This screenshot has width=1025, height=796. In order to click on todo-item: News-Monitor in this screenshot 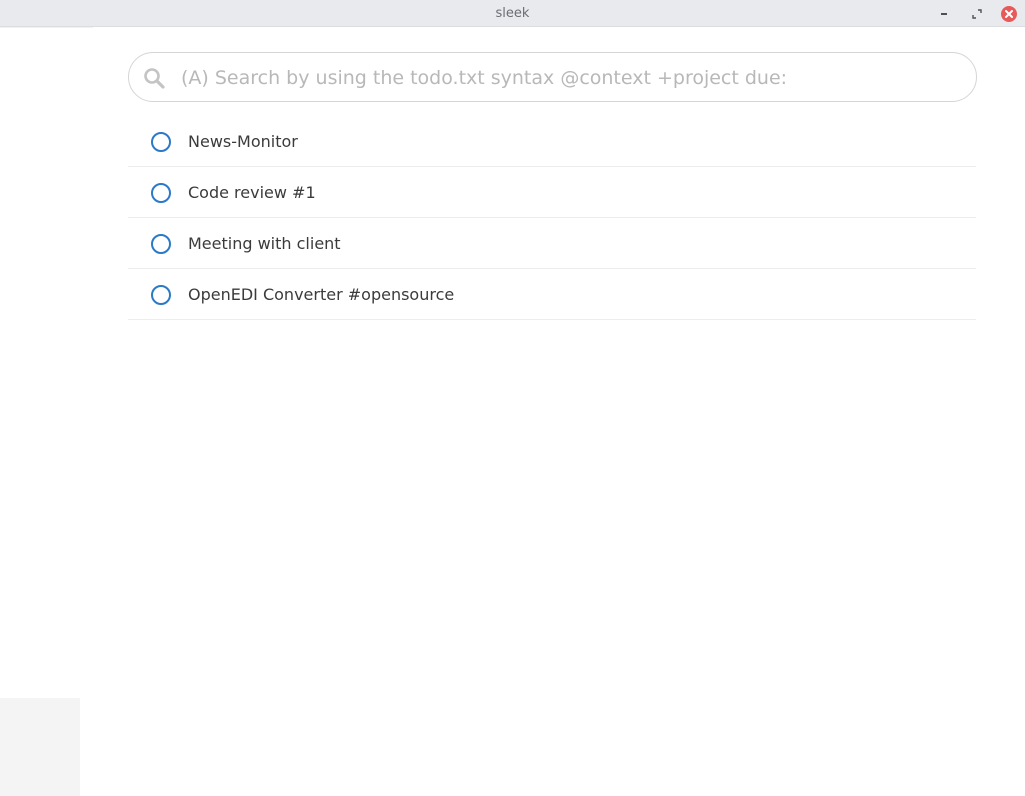, I will do `click(552, 141)`.